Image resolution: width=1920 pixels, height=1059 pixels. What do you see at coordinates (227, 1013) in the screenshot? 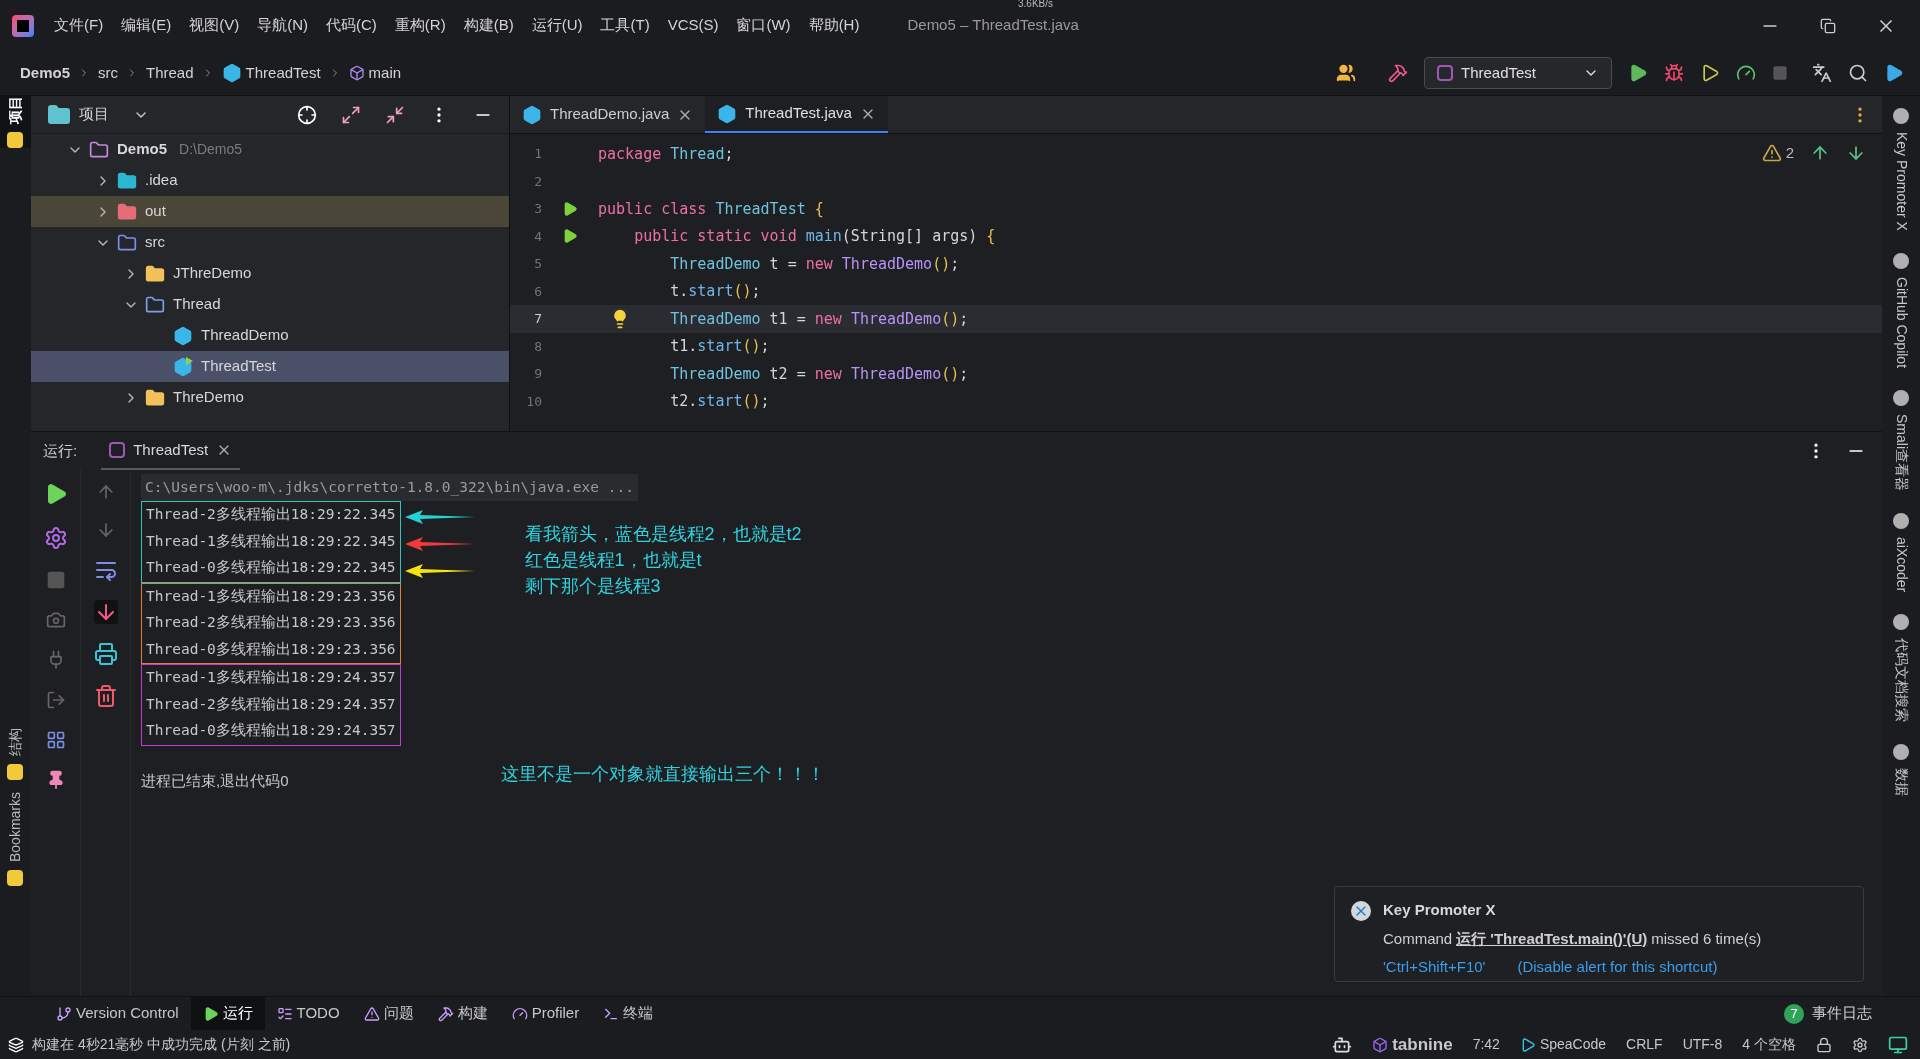
I see `tool-tab: 运行` at bounding box center [227, 1013].